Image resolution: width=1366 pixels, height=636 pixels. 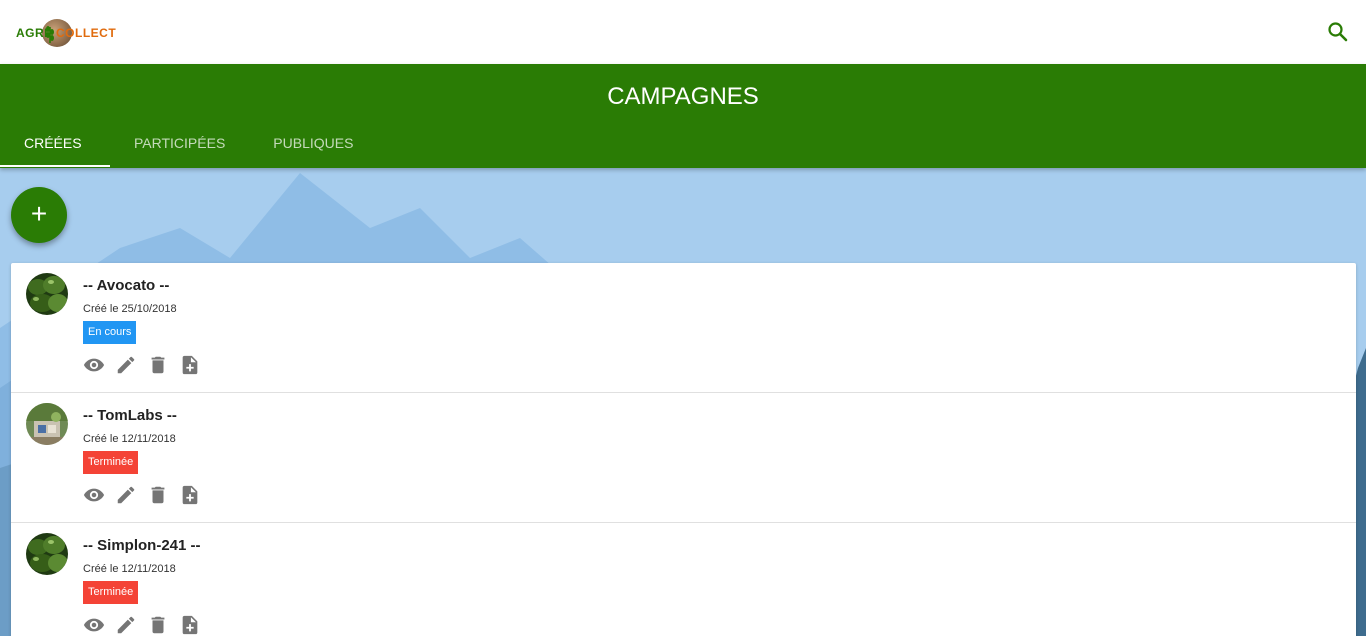 I want to click on campaign-title: -- Avocato --, so click(x=126, y=285).